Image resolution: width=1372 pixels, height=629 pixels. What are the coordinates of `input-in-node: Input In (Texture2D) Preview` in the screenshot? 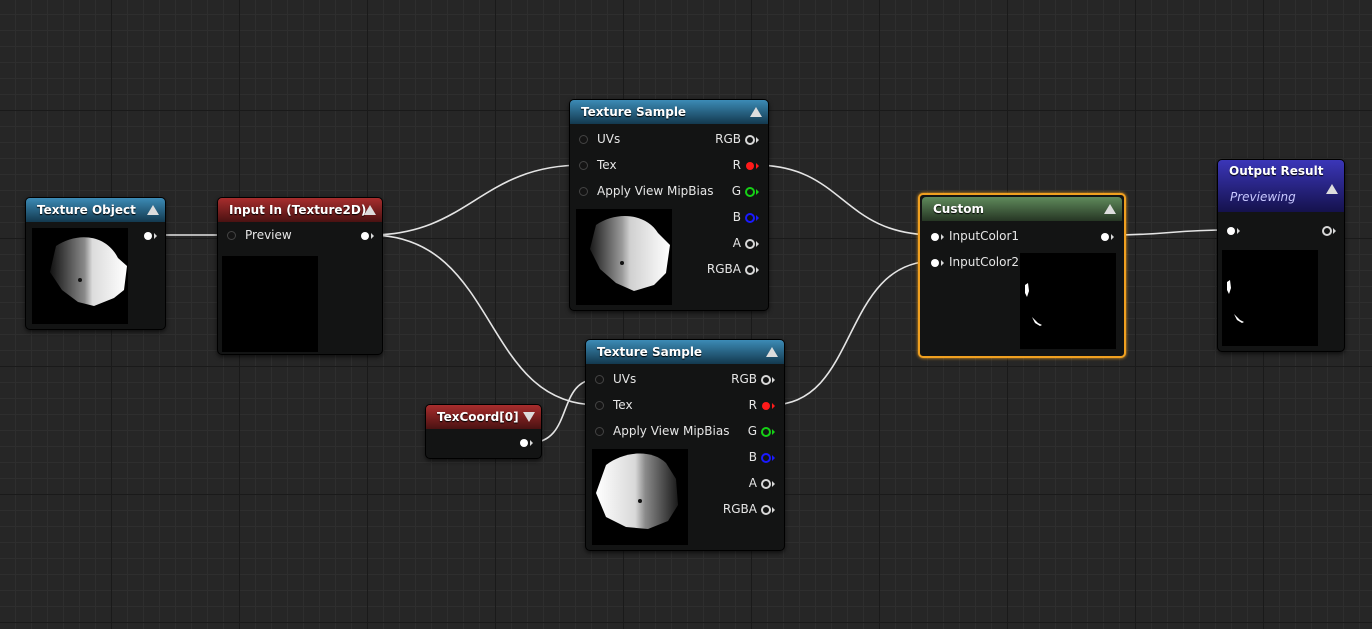 It's located at (300, 276).